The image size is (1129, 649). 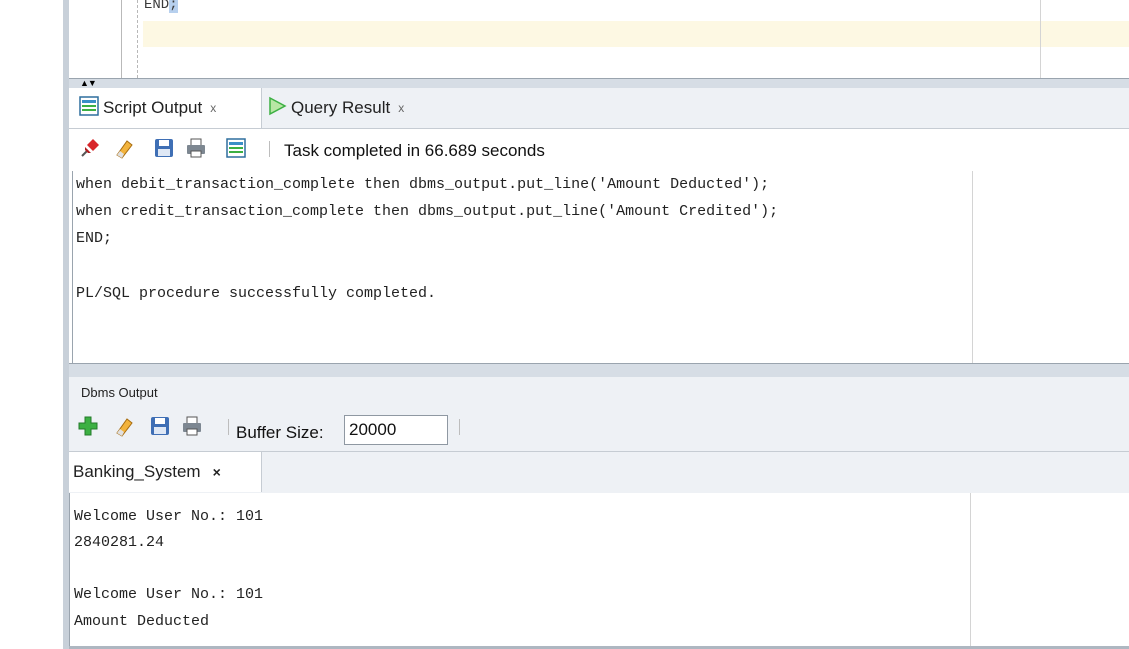 I want to click on add-icon, so click(x=88, y=426).